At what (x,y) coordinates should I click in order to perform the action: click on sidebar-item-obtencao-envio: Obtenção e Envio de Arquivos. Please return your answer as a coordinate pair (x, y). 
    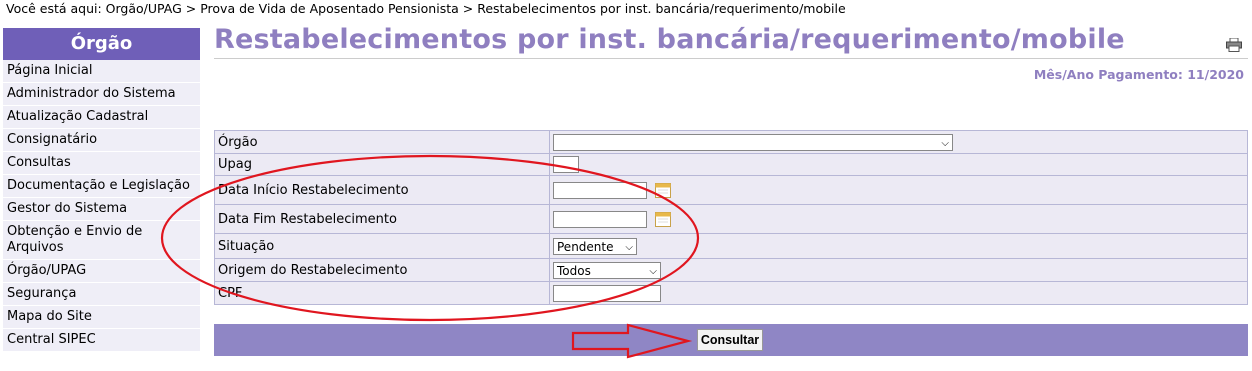
    Looking at the image, I should click on (101, 240).